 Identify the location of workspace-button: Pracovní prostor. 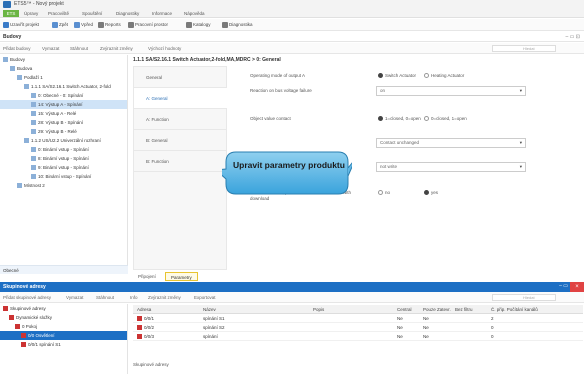
(148, 25).